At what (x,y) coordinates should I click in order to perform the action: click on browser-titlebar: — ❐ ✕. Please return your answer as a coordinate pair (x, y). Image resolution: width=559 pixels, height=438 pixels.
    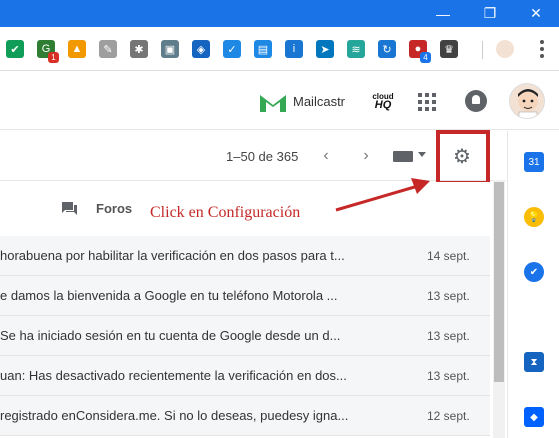
    Looking at the image, I should click on (279, 13).